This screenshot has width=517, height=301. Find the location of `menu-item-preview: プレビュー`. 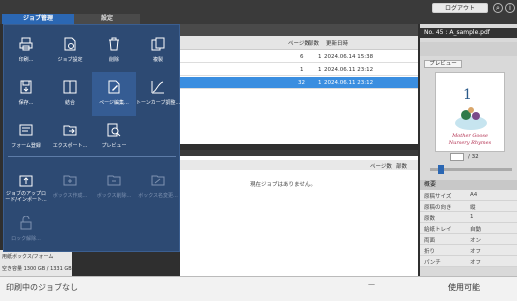

menu-item-preview: プレビュー is located at coordinates (114, 137).